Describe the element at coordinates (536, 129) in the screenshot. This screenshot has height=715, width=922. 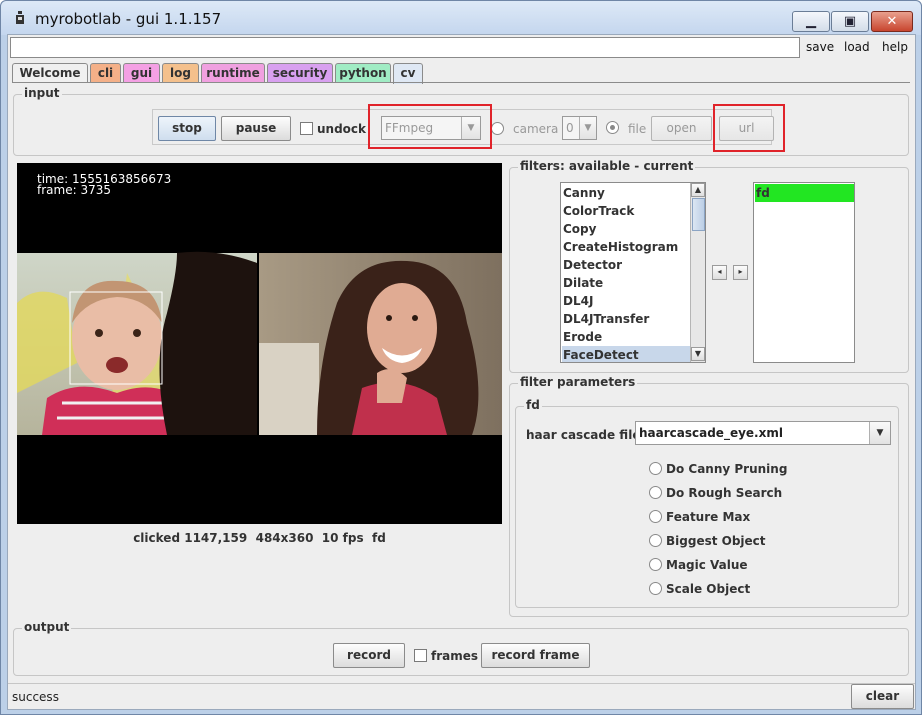
I see `camera-label: camera` at that location.